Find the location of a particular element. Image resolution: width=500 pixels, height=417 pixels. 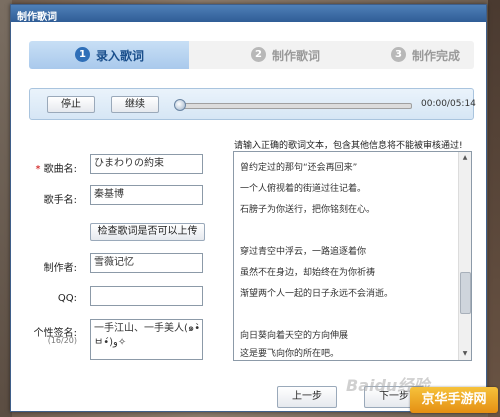

song-name-label-text: 歌曲名: is located at coordinates (60, 169).